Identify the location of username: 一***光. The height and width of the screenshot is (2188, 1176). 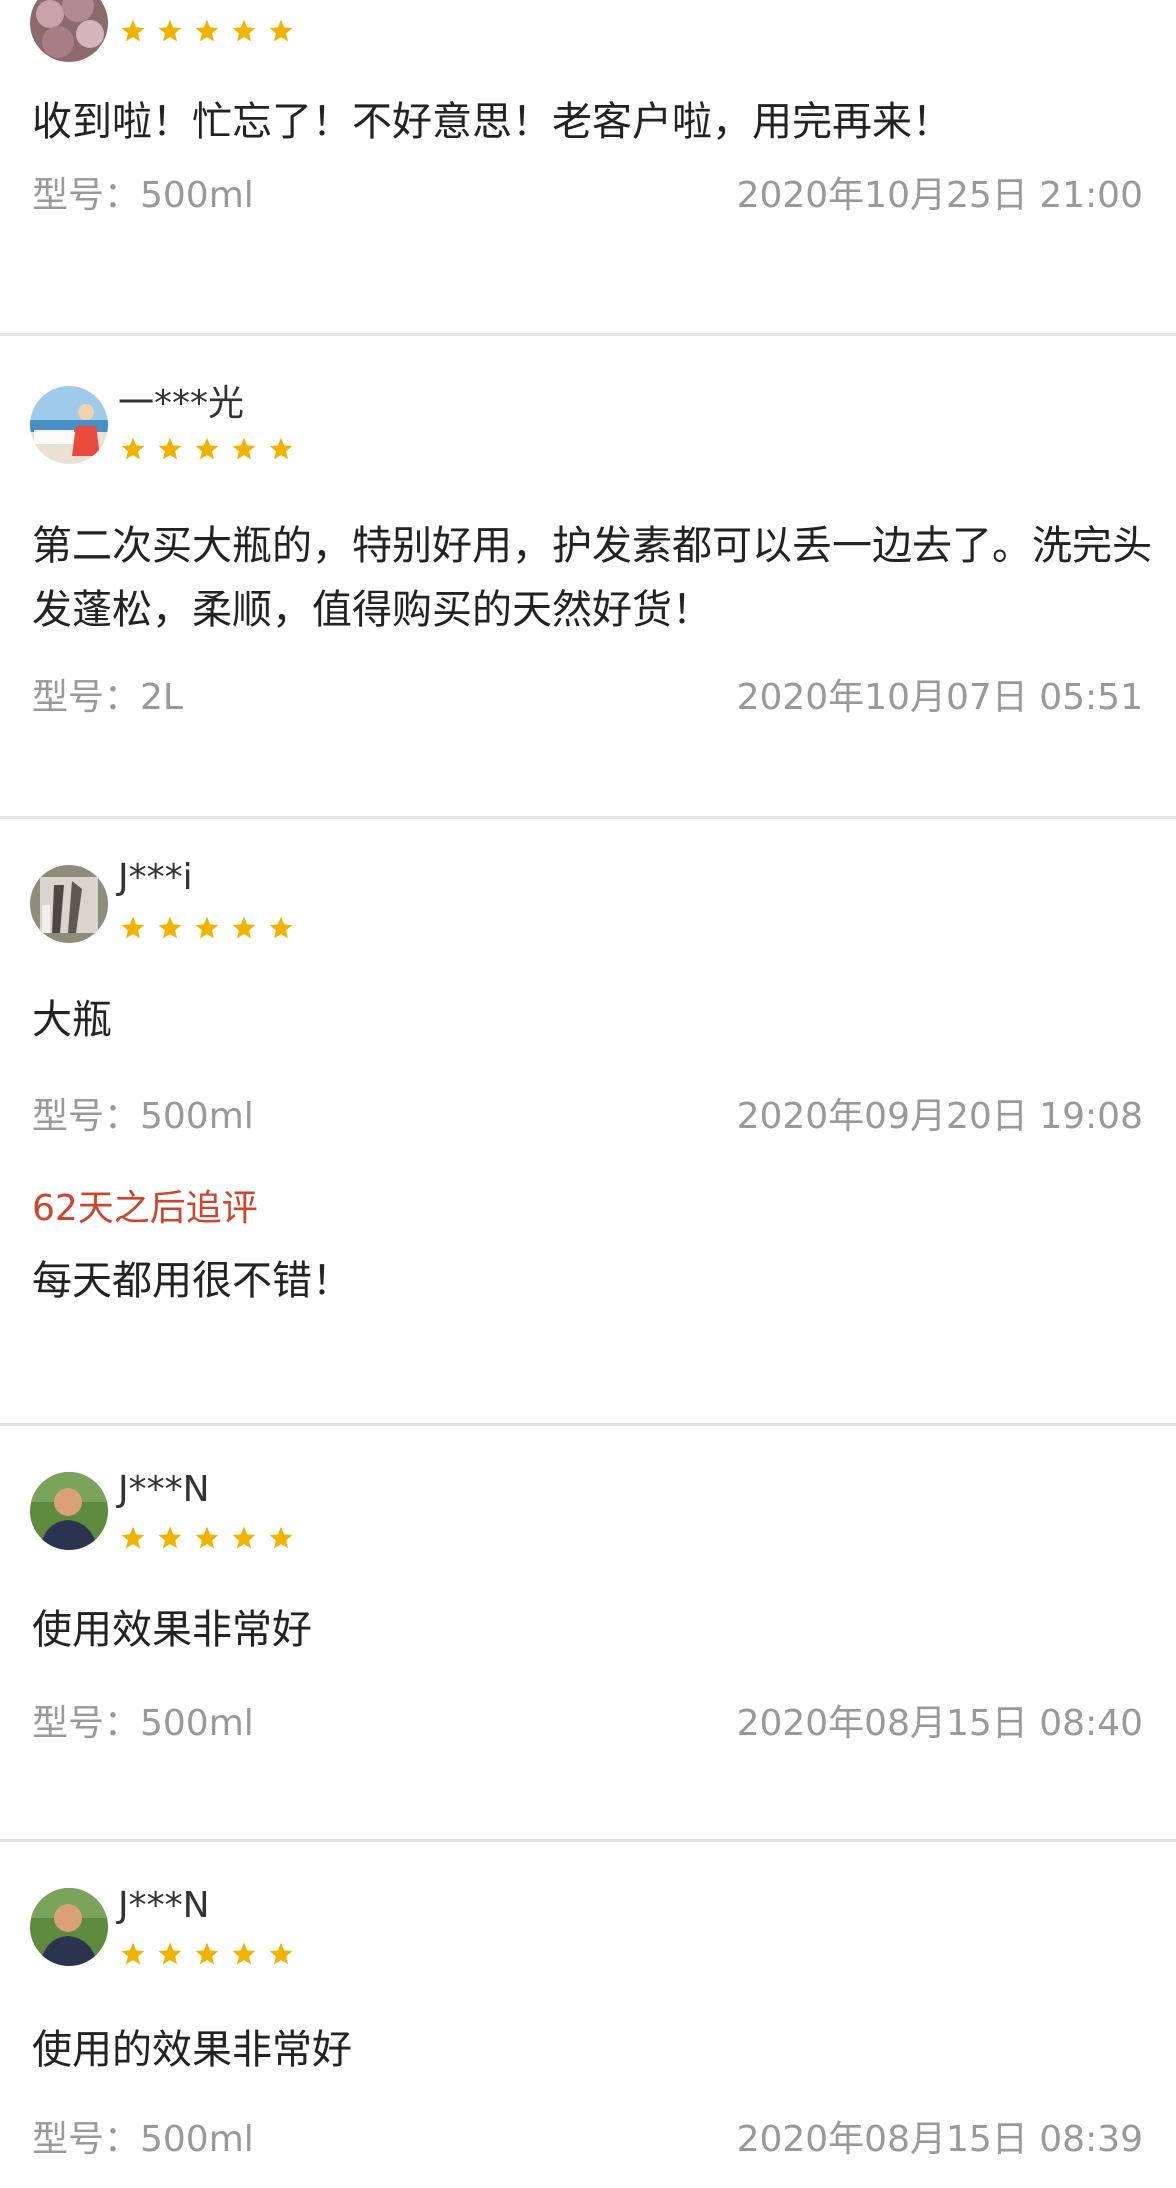
(181, 403).